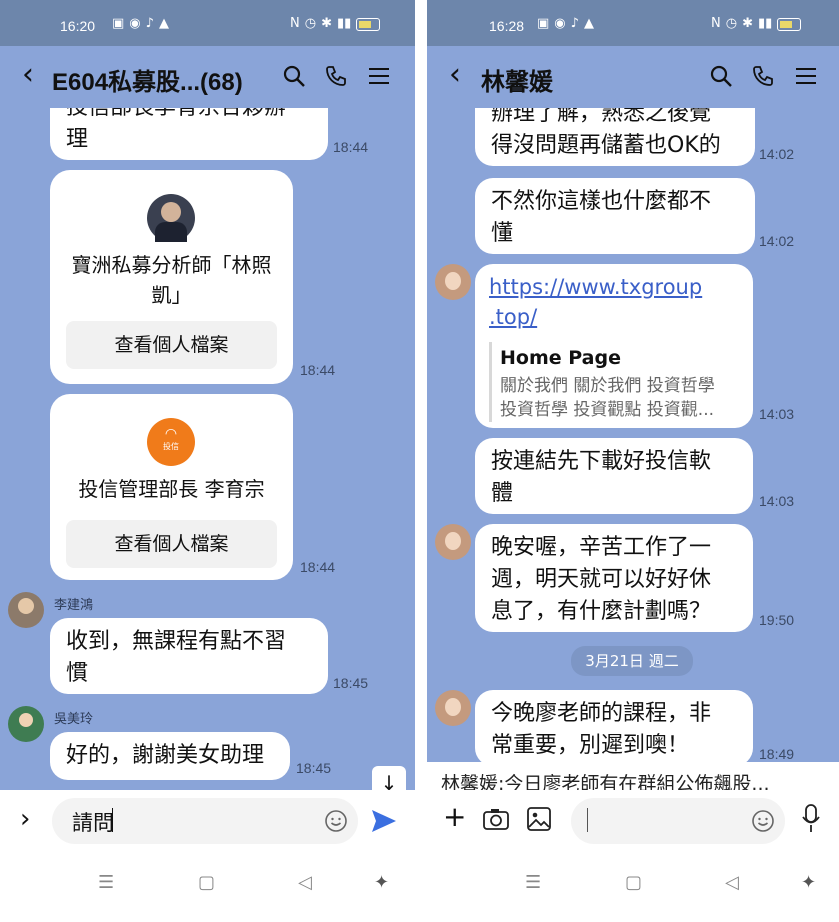 This screenshot has height=922, width=839. What do you see at coordinates (93, 823) in the screenshot?
I see `message-input-text: 請問` at bounding box center [93, 823].